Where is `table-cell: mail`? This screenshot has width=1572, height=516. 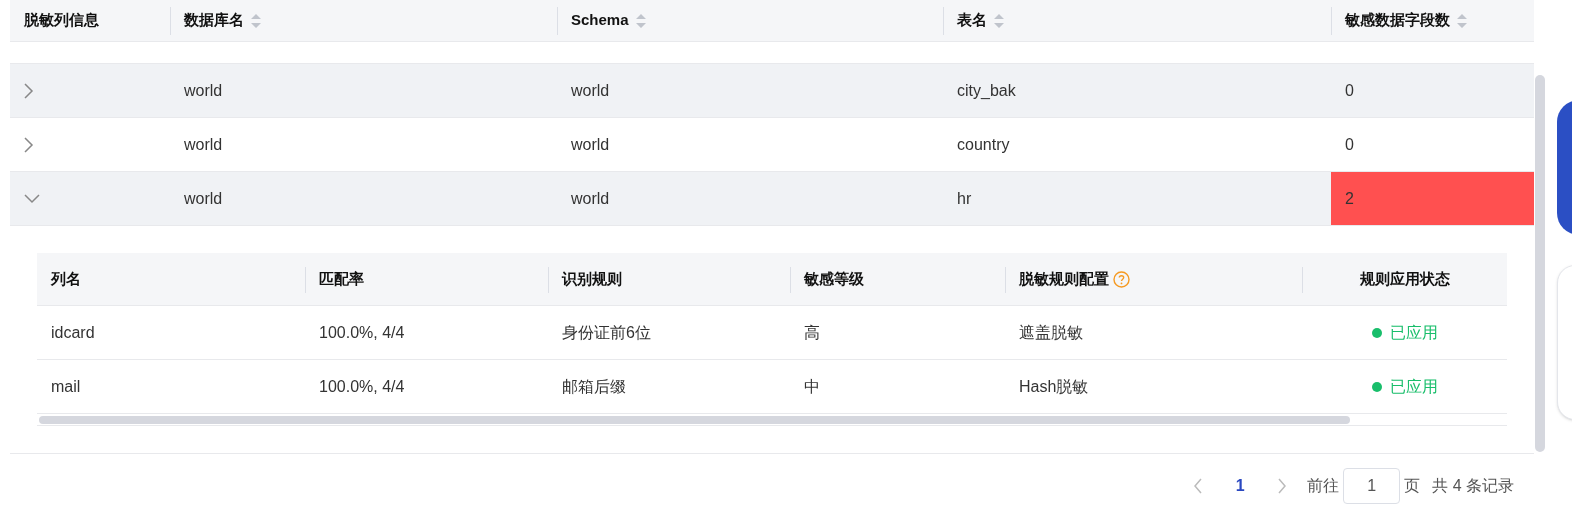
table-cell: mail is located at coordinates (66, 386).